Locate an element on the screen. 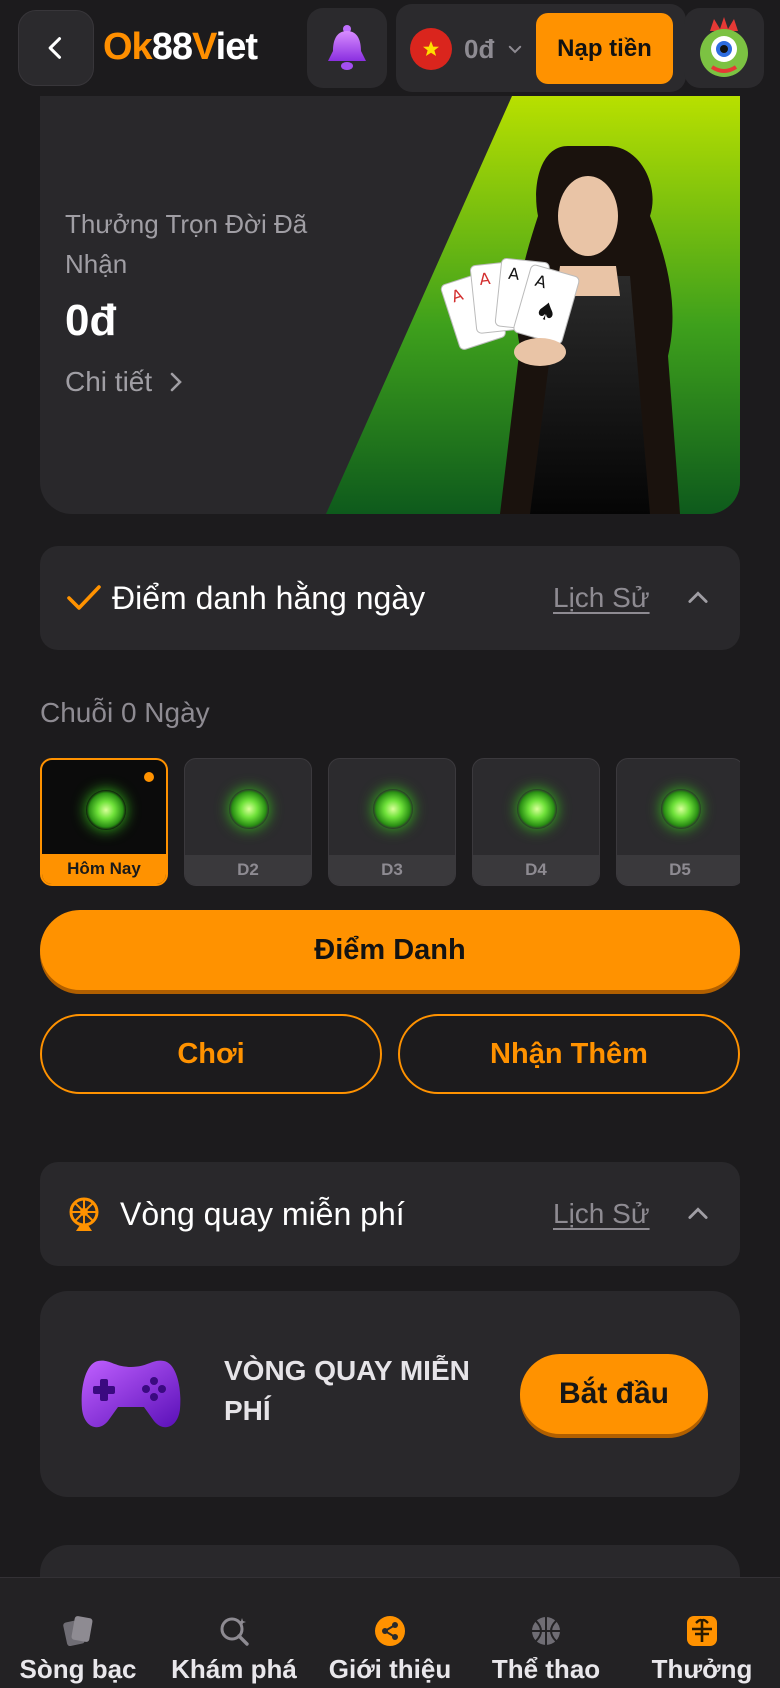  day-card-d4: D4 is located at coordinates (536, 822).